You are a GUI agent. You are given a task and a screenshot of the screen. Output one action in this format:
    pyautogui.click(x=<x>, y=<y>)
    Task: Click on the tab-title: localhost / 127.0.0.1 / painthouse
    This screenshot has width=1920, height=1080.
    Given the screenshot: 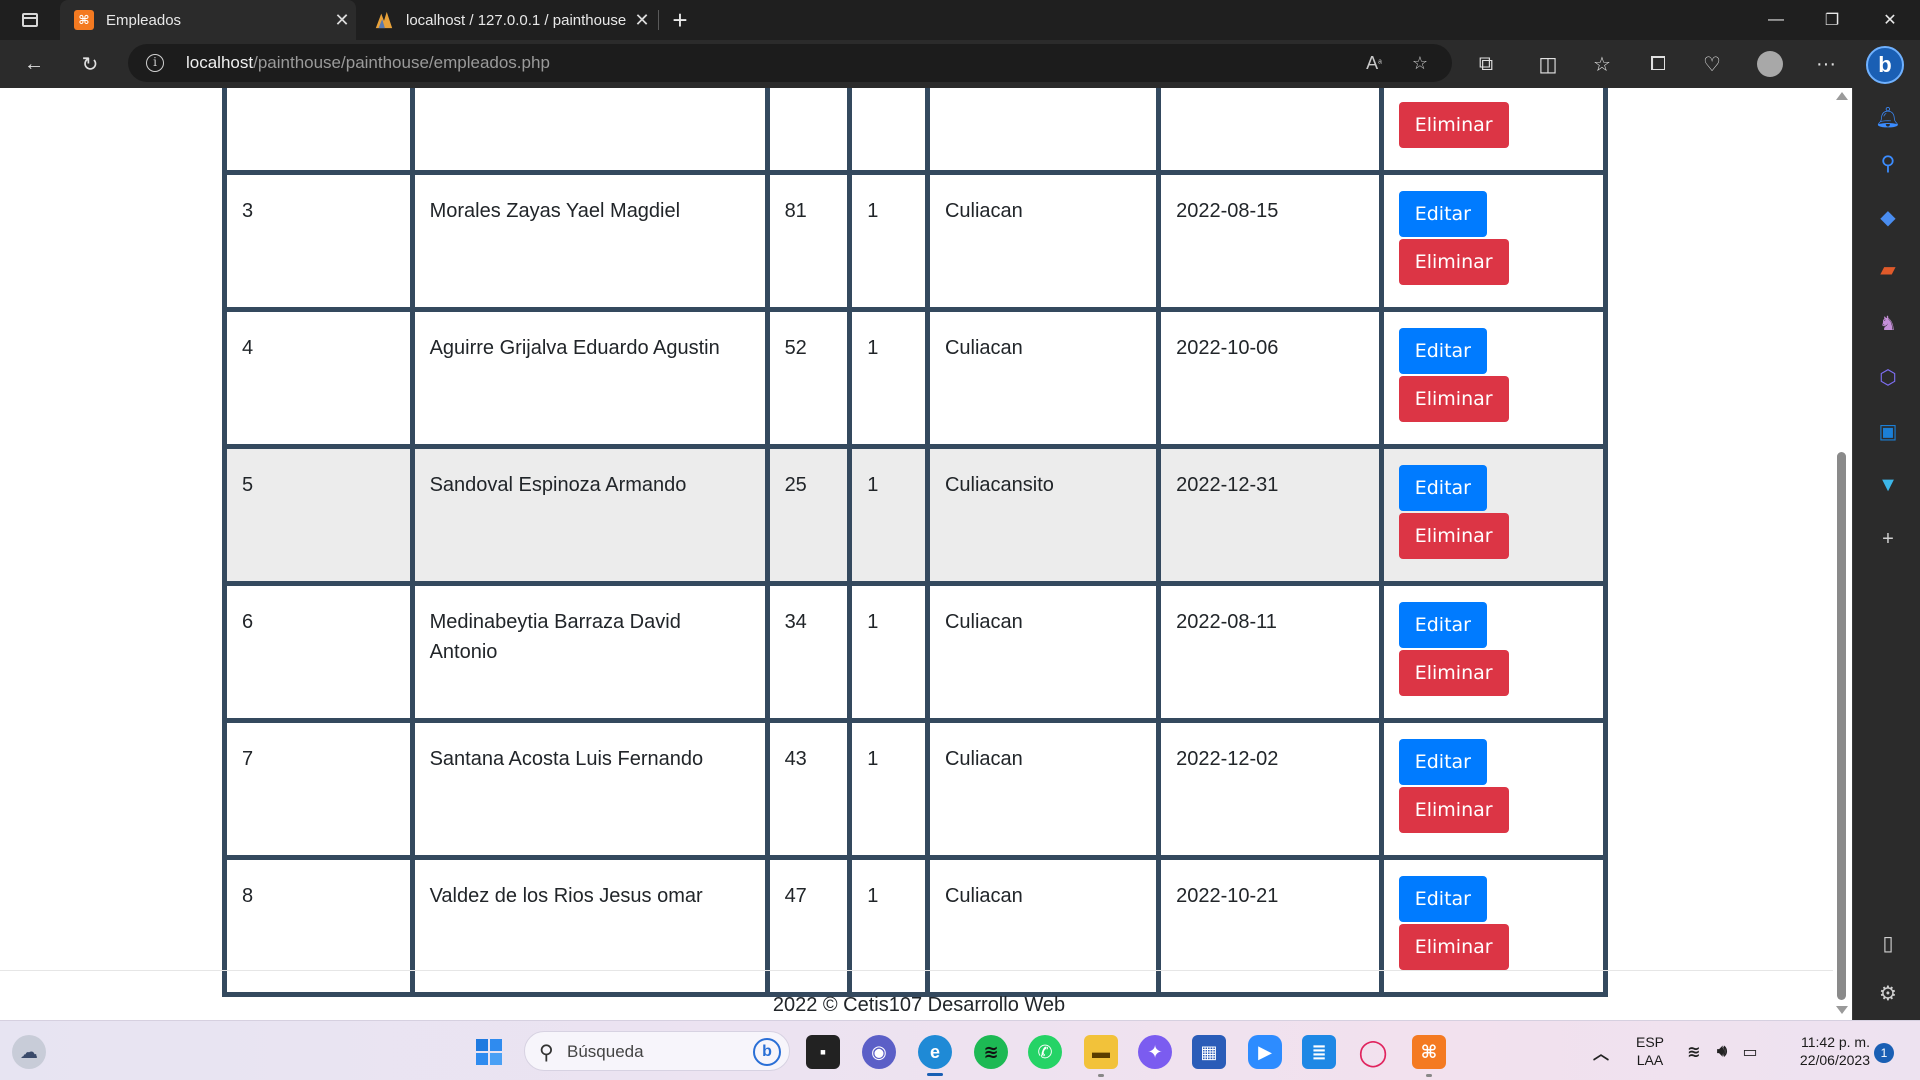 What is the action you would take?
    pyautogui.click(x=516, y=20)
    